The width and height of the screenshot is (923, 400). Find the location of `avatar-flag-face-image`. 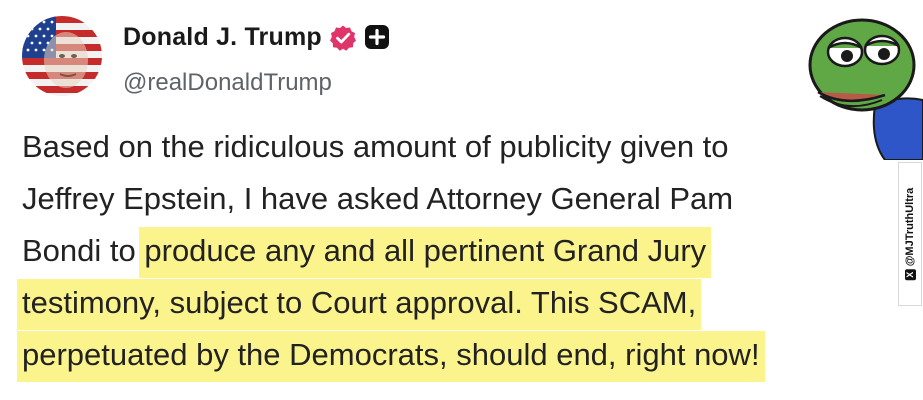

avatar-flag-face-image is located at coordinates (62, 56).